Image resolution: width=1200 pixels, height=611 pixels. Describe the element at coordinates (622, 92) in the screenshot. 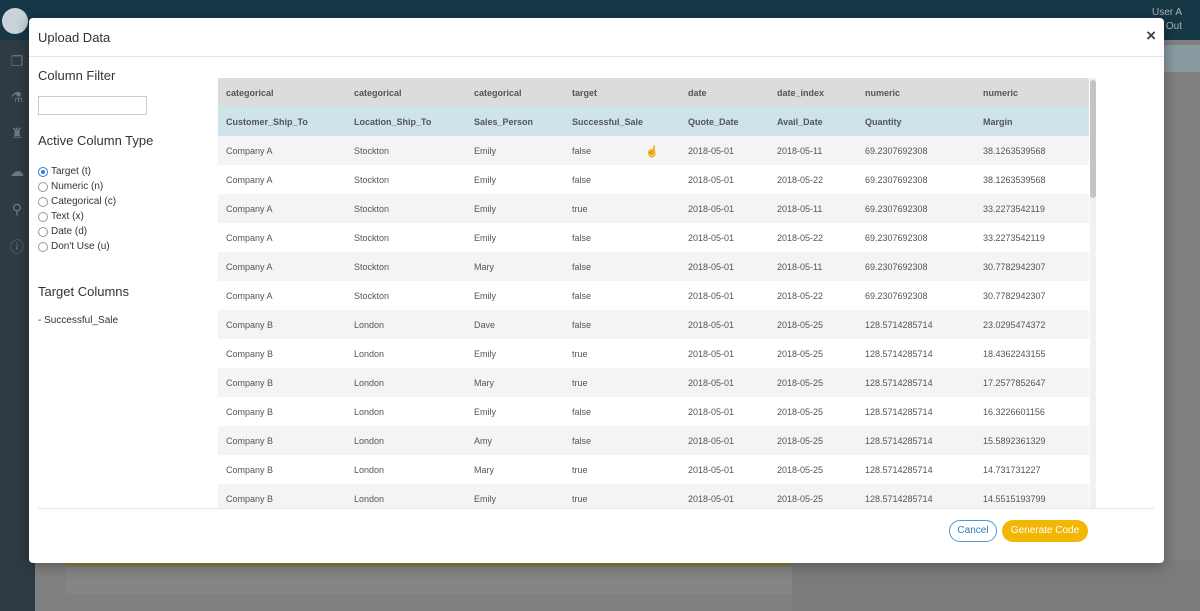

I see `column-type-header: target` at that location.